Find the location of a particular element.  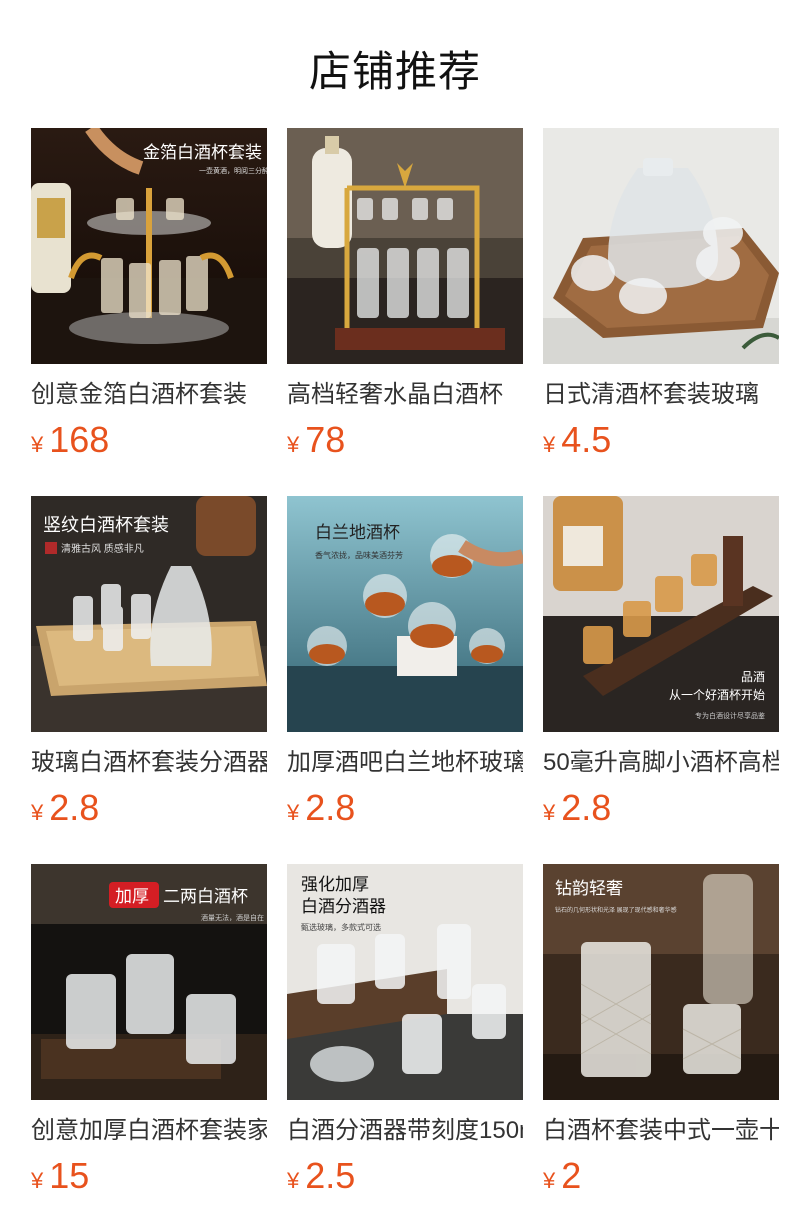

product-card: 竖纹白酒杯套装 清雅古风 质感非凡 玻璃白酒杯套装分酒器 ¥2.8 is located at coordinates (149, 666).